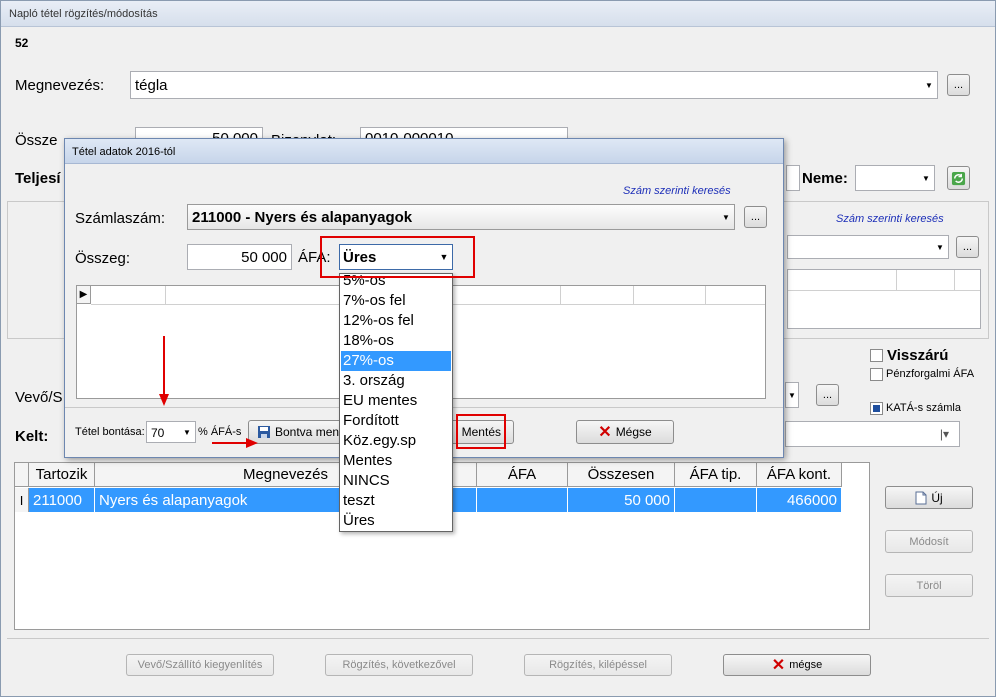  Describe the element at coordinates (103, 258) in the screenshot. I see `osszeg-label: Összeg:` at that location.